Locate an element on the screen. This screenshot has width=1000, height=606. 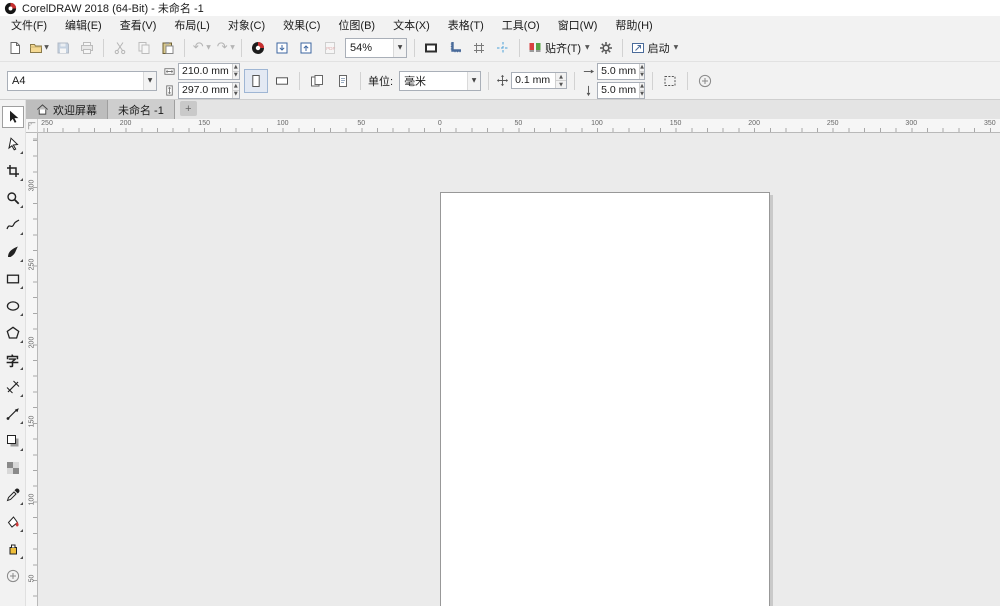
customize-toolbox-button-icon is located at coordinates (13, 576).